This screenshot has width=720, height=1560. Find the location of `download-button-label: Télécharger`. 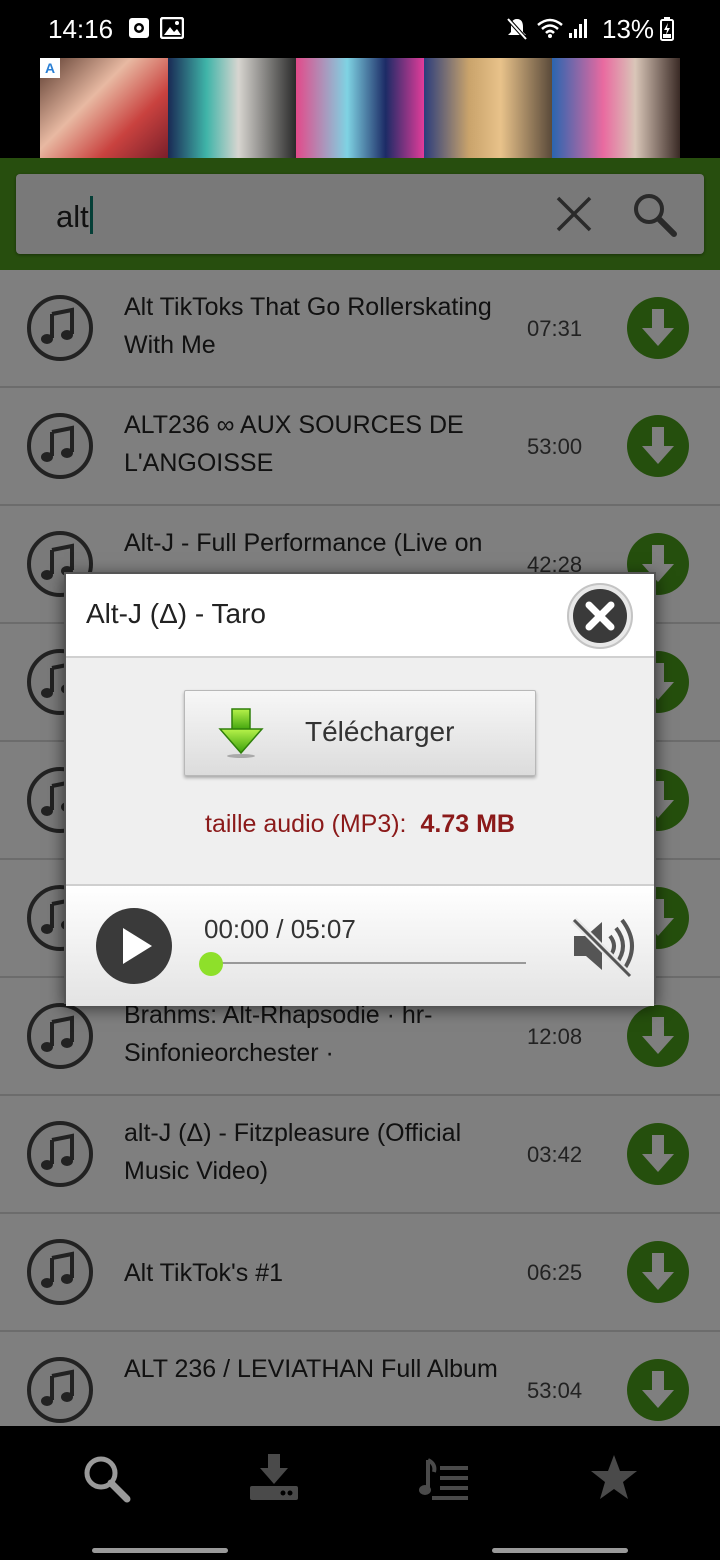

download-button-label: Télécharger is located at coordinates (380, 731).